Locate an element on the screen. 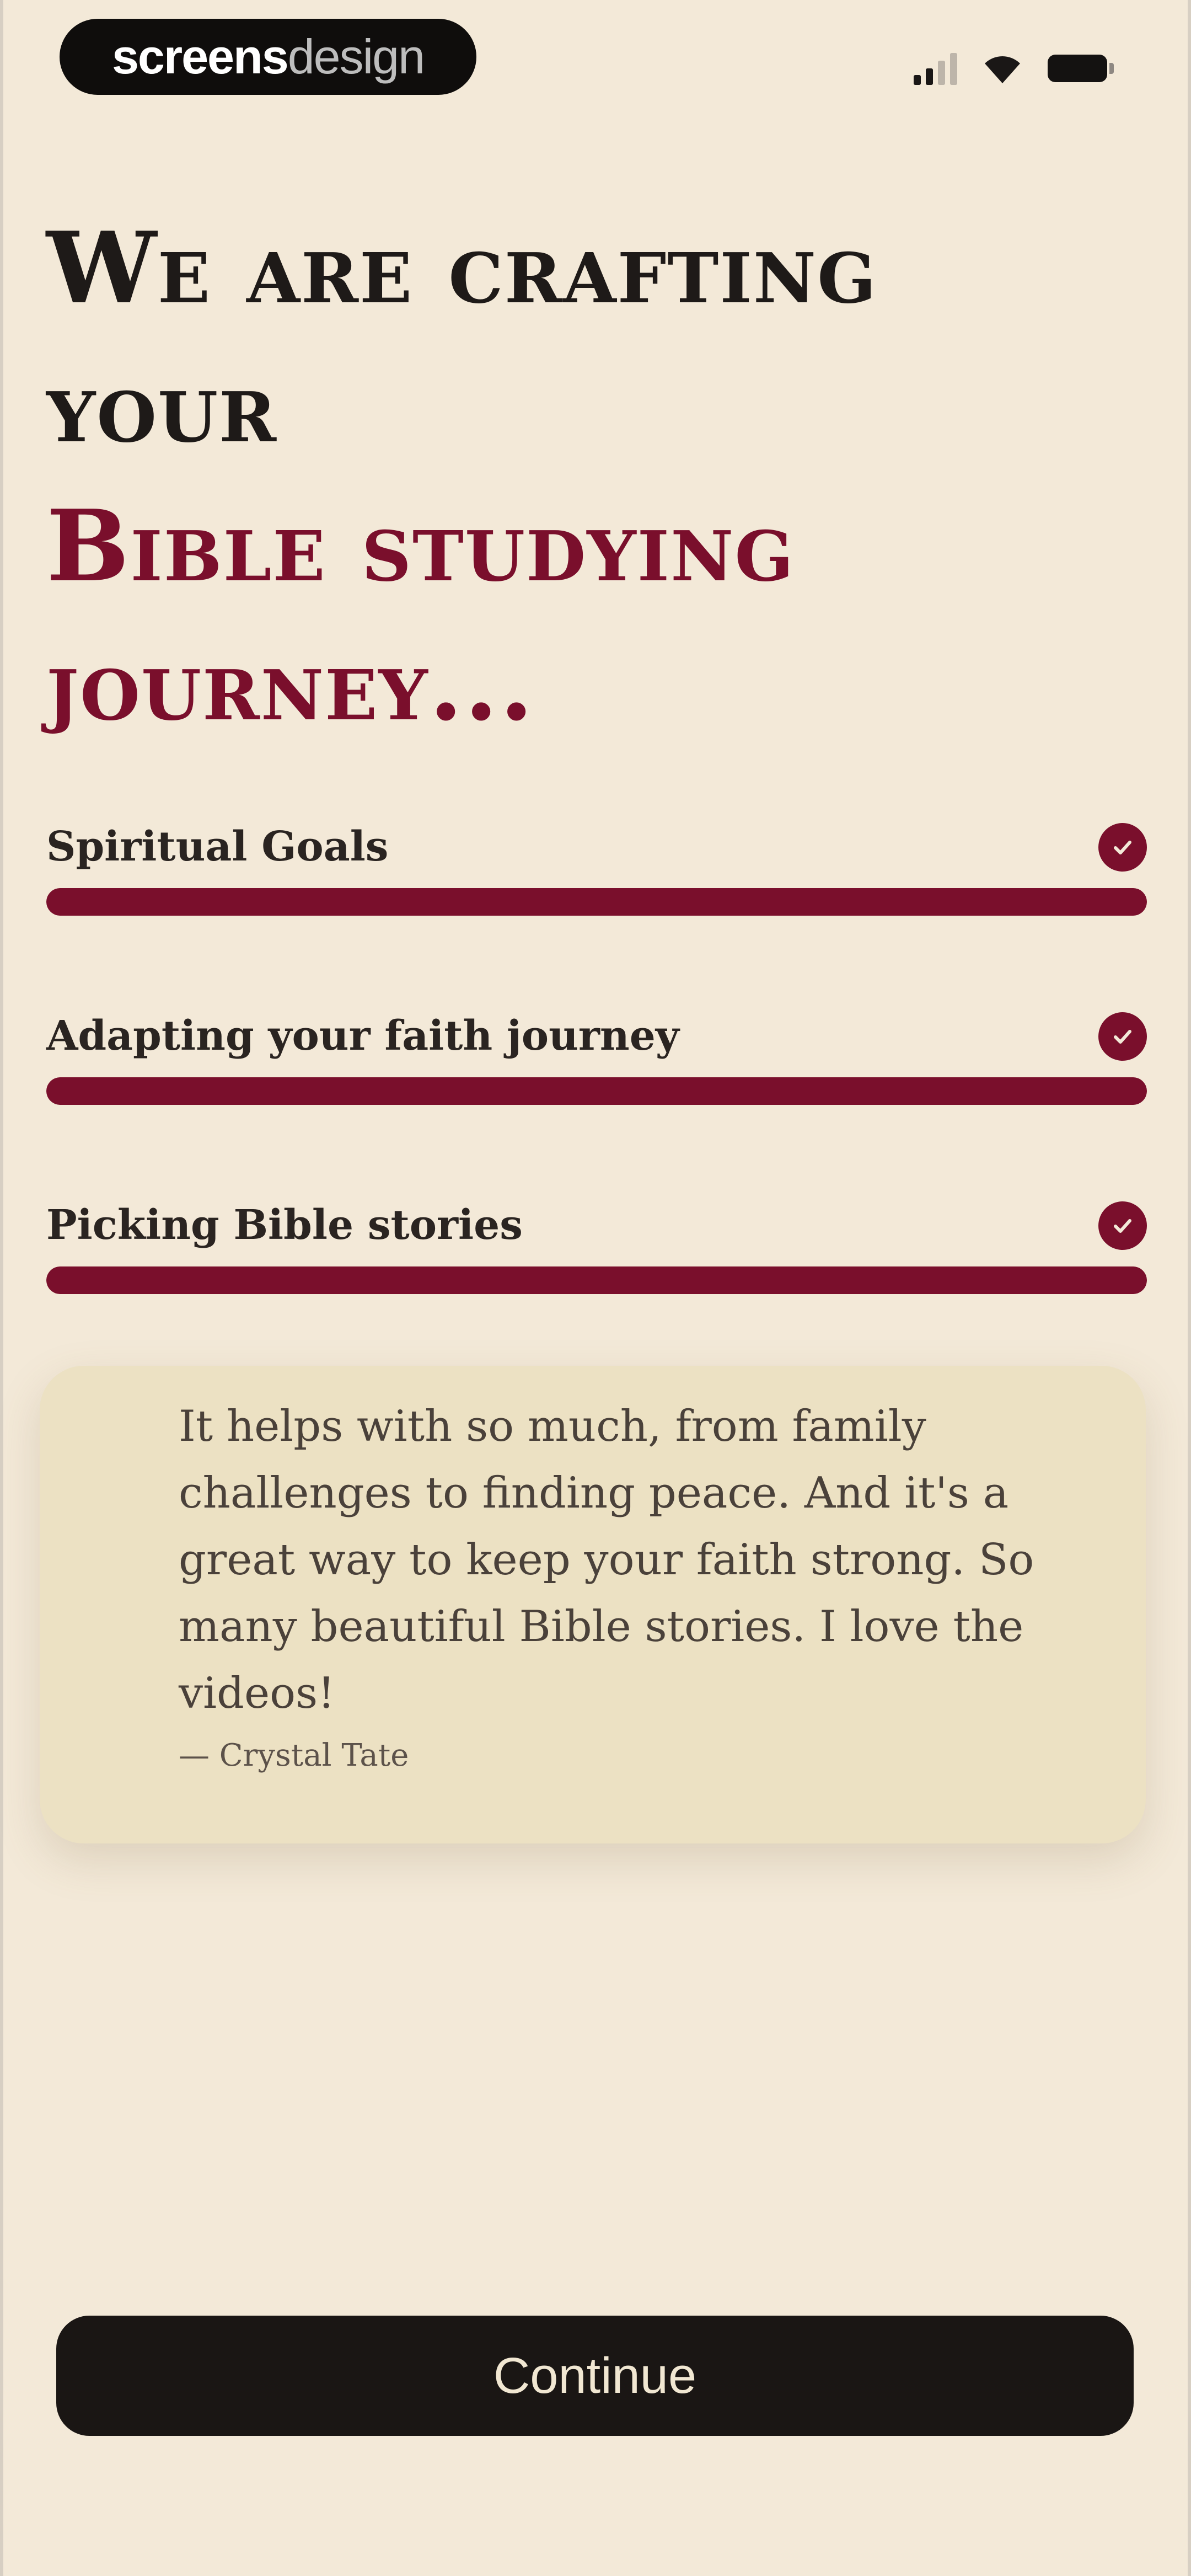 The width and height of the screenshot is (1191, 2576). device-frame-left is located at coordinates (1, 1288).